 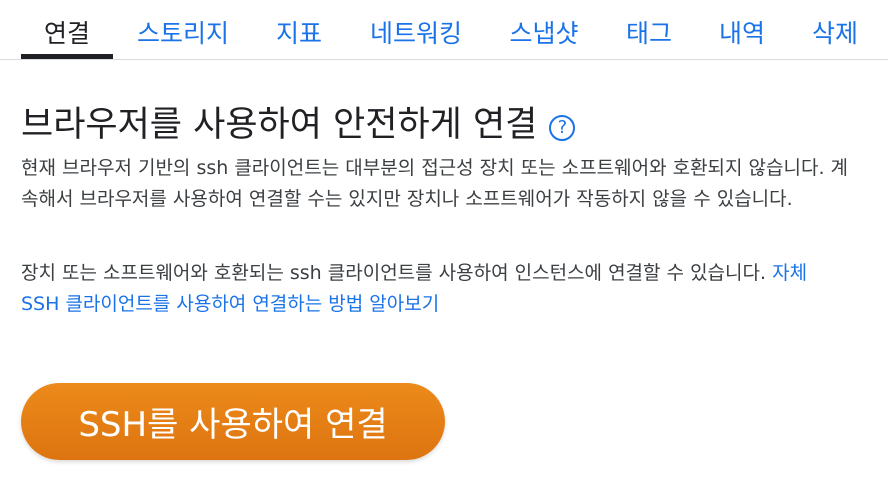 I want to click on page-title-text: 브라우저를 사용하여 안전하게 연결, so click(x=279, y=125).